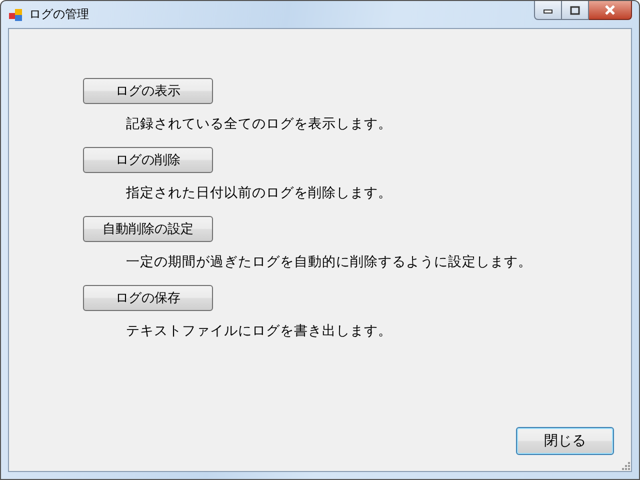  I want to click on minimize-button, so click(548, 10).